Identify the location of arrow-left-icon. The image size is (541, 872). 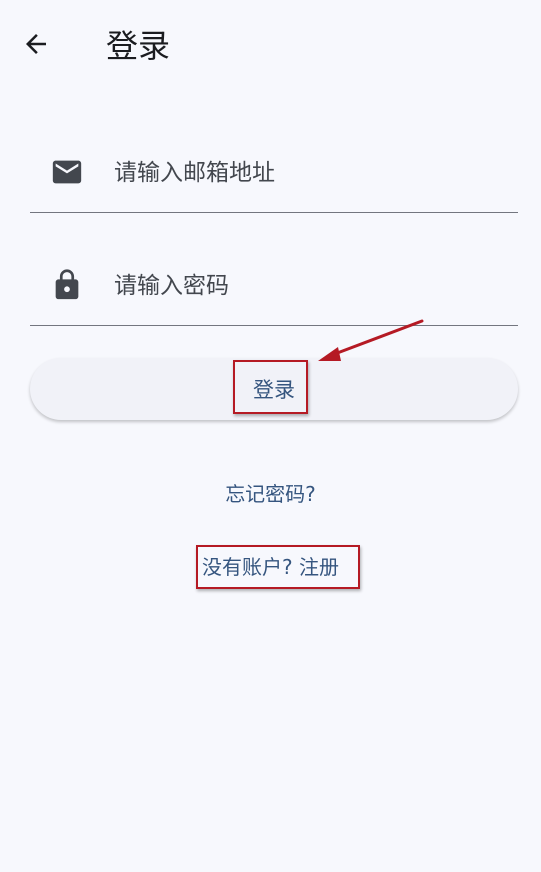
(36, 46).